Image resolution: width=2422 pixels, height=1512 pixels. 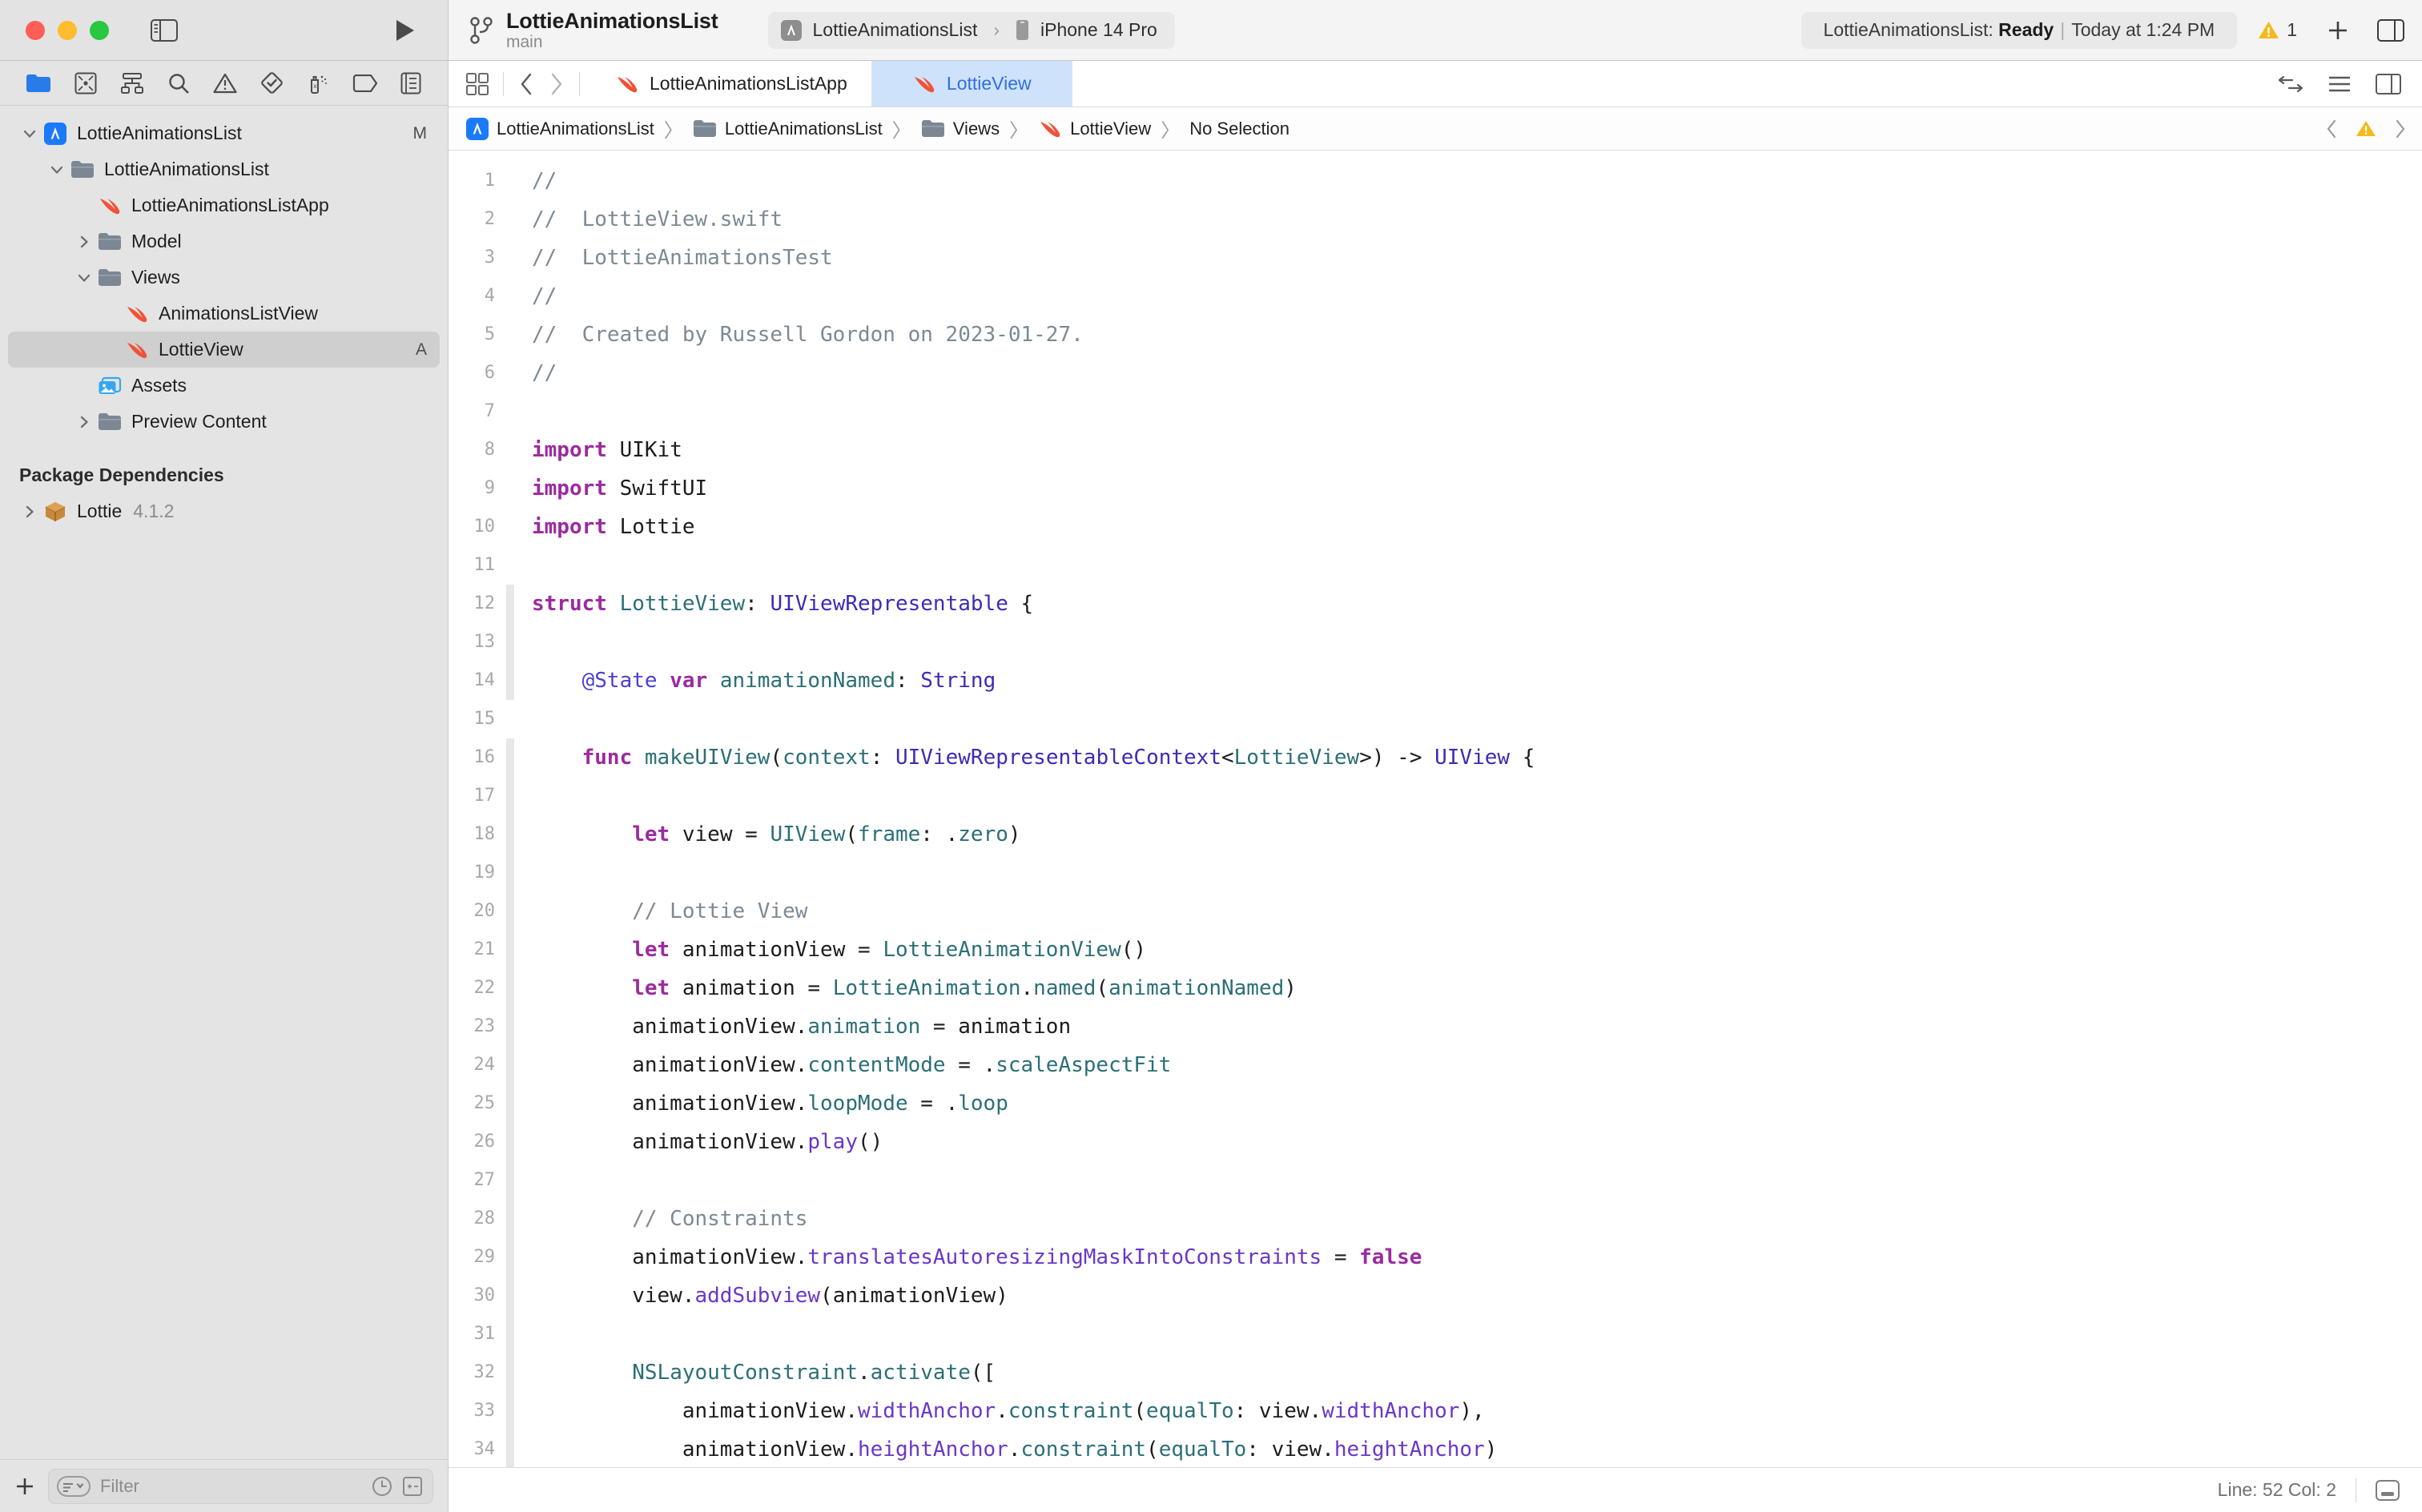 I want to click on add-editor-icon, so click(x=2388, y=83).